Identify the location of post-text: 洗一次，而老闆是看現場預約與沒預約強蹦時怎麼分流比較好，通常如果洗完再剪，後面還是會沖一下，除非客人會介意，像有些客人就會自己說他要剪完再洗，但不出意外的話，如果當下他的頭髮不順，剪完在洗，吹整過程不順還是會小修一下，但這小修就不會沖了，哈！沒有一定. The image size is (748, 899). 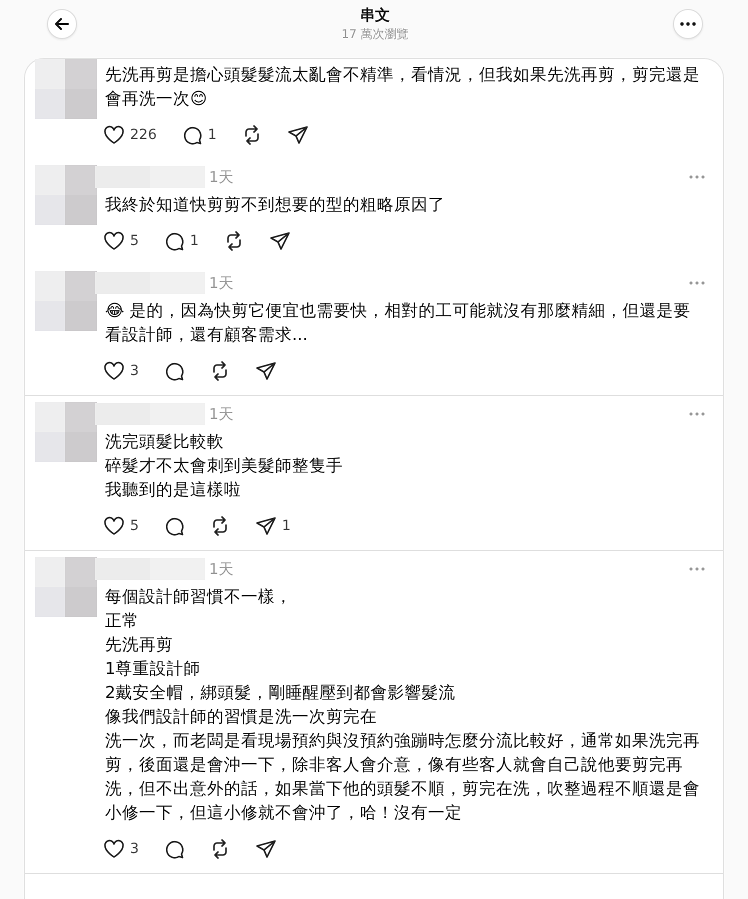
(403, 777).